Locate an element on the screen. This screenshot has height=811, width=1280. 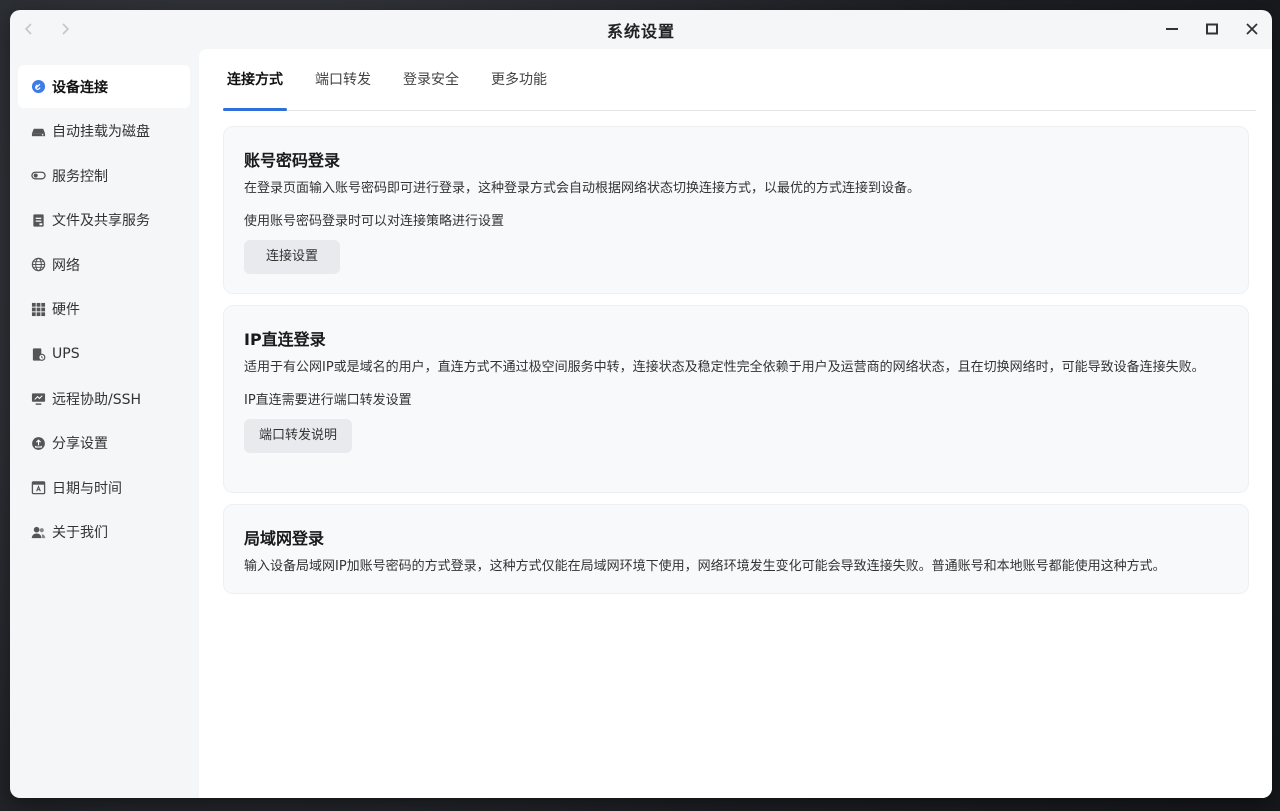
sidebar-item-device-connection: 设备连接 is located at coordinates (104, 86).